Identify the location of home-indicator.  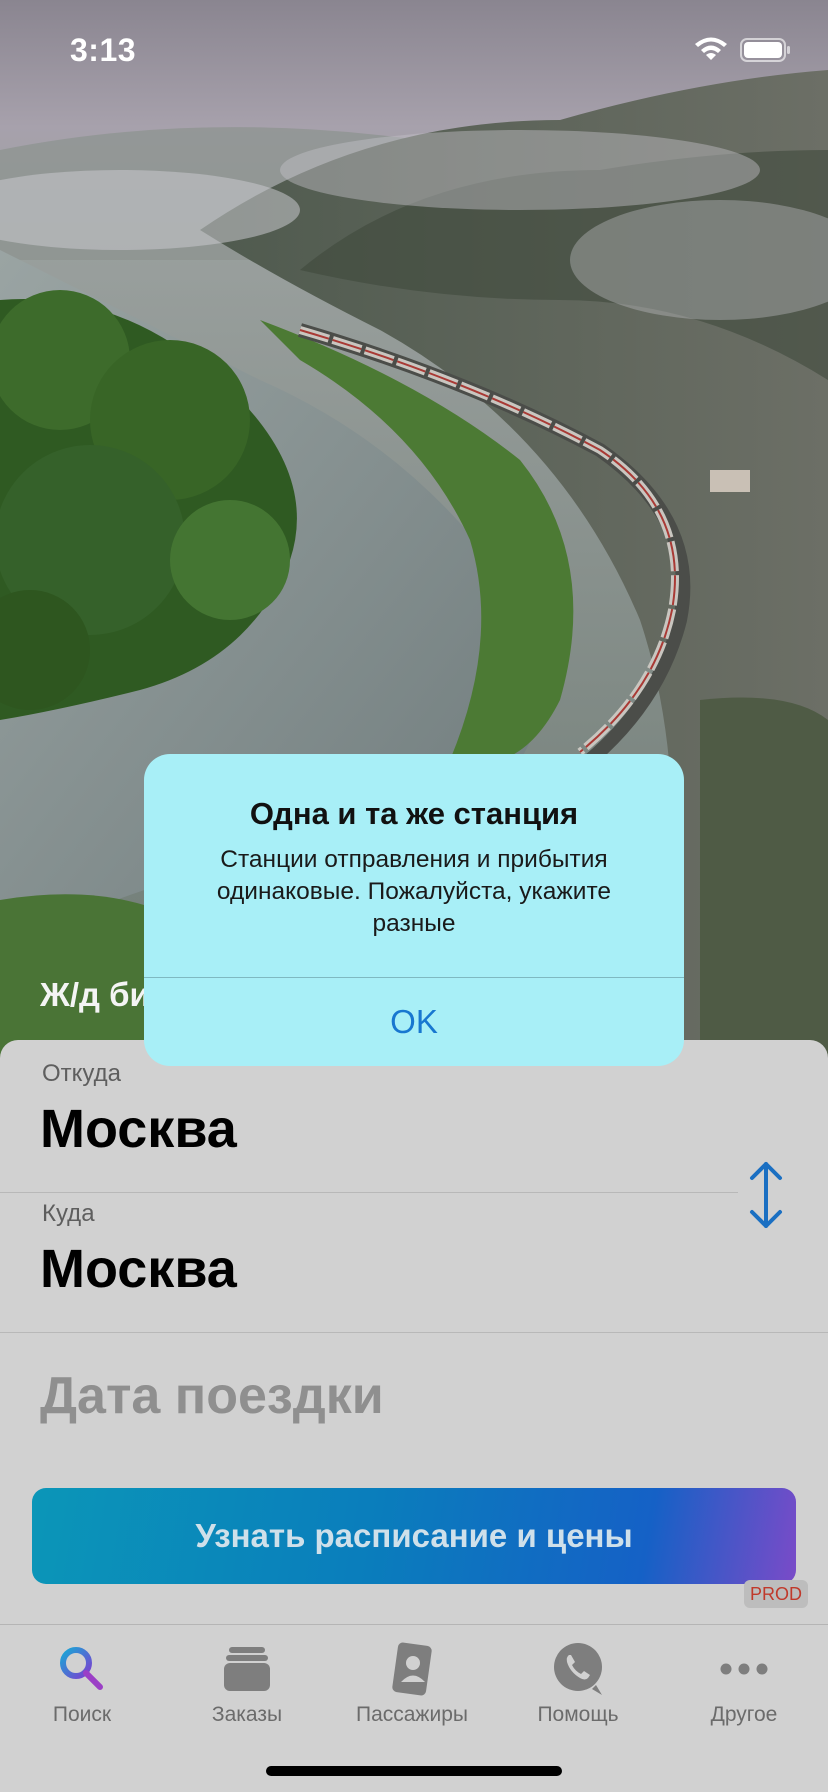
(414, 1771).